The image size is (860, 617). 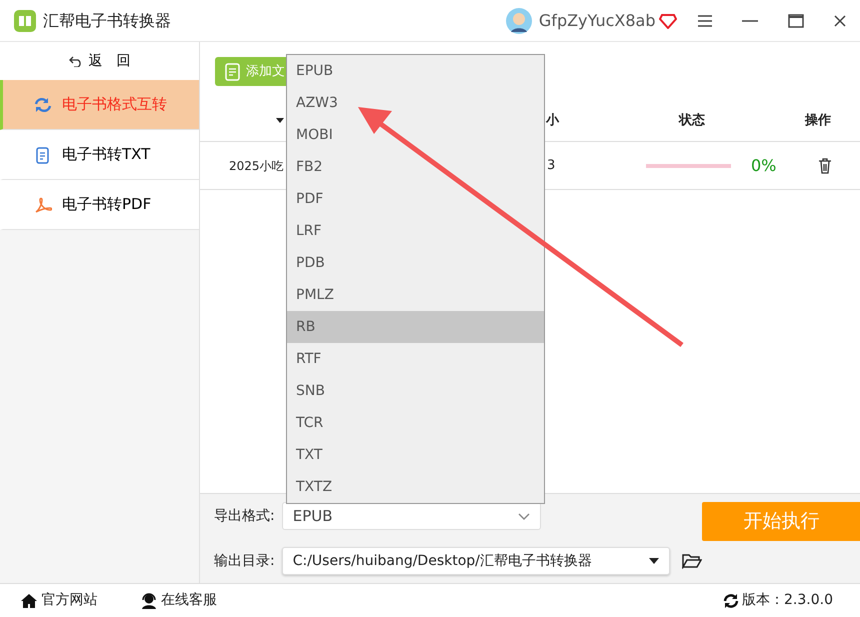 What do you see at coordinates (668, 20) in the screenshot?
I see `diamond-icon` at bounding box center [668, 20].